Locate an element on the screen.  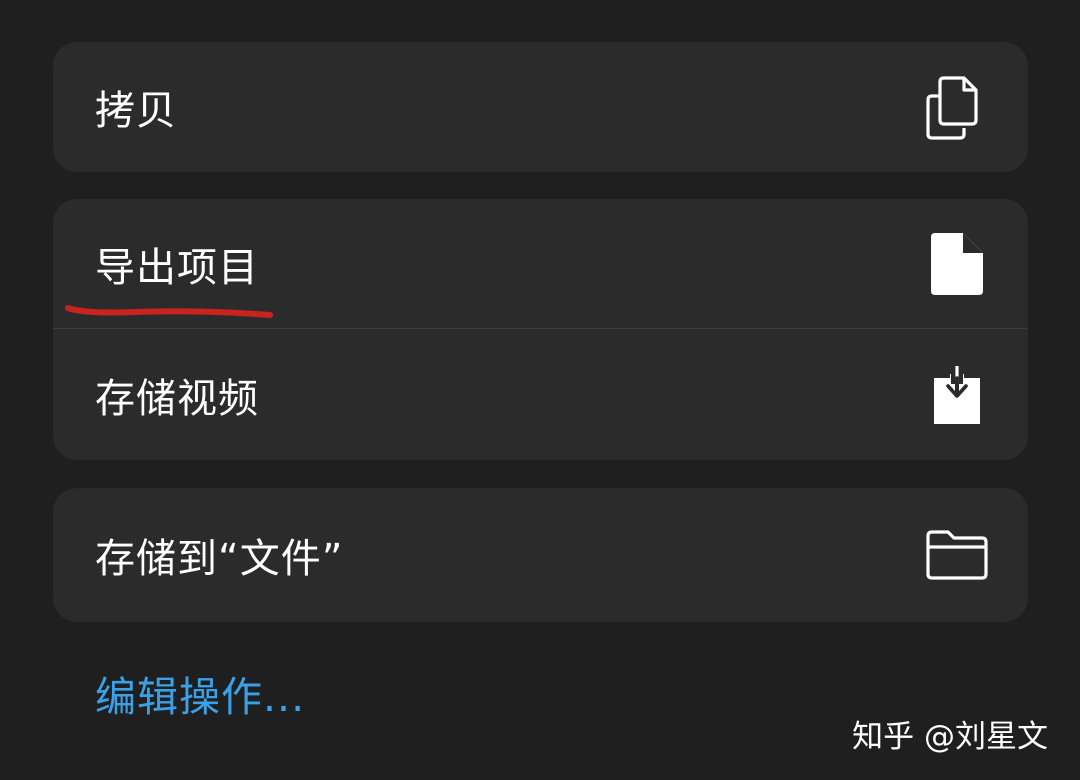
red-underline-annotation is located at coordinates (169, 311).